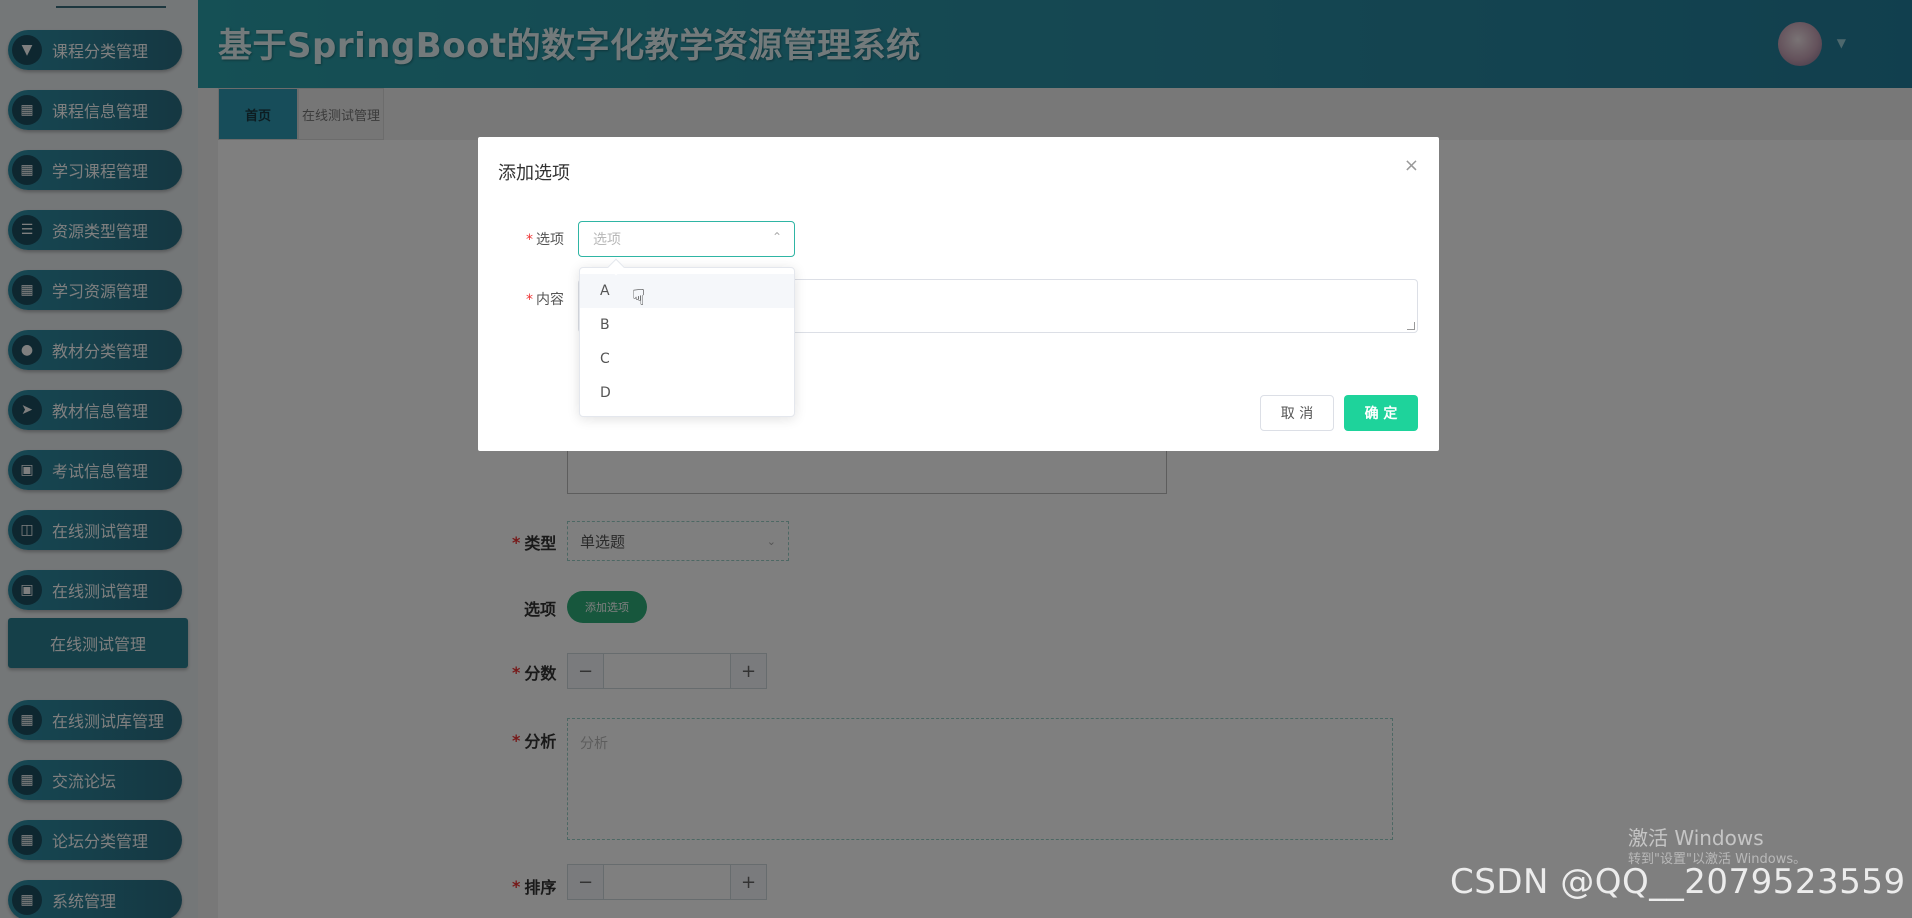 Image resolution: width=1912 pixels, height=918 pixels. I want to click on option-dropdown: A B C D, so click(687, 337).